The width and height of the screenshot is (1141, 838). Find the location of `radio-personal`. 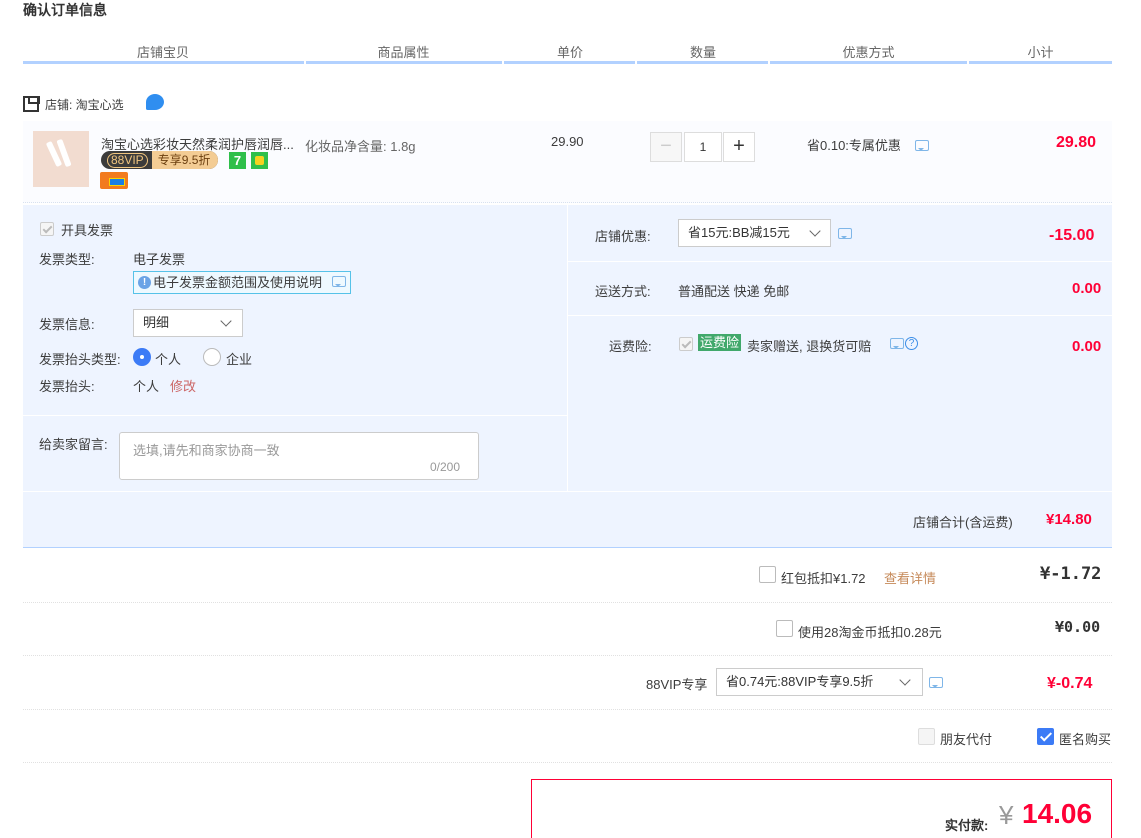

radio-personal is located at coordinates (142, 357).